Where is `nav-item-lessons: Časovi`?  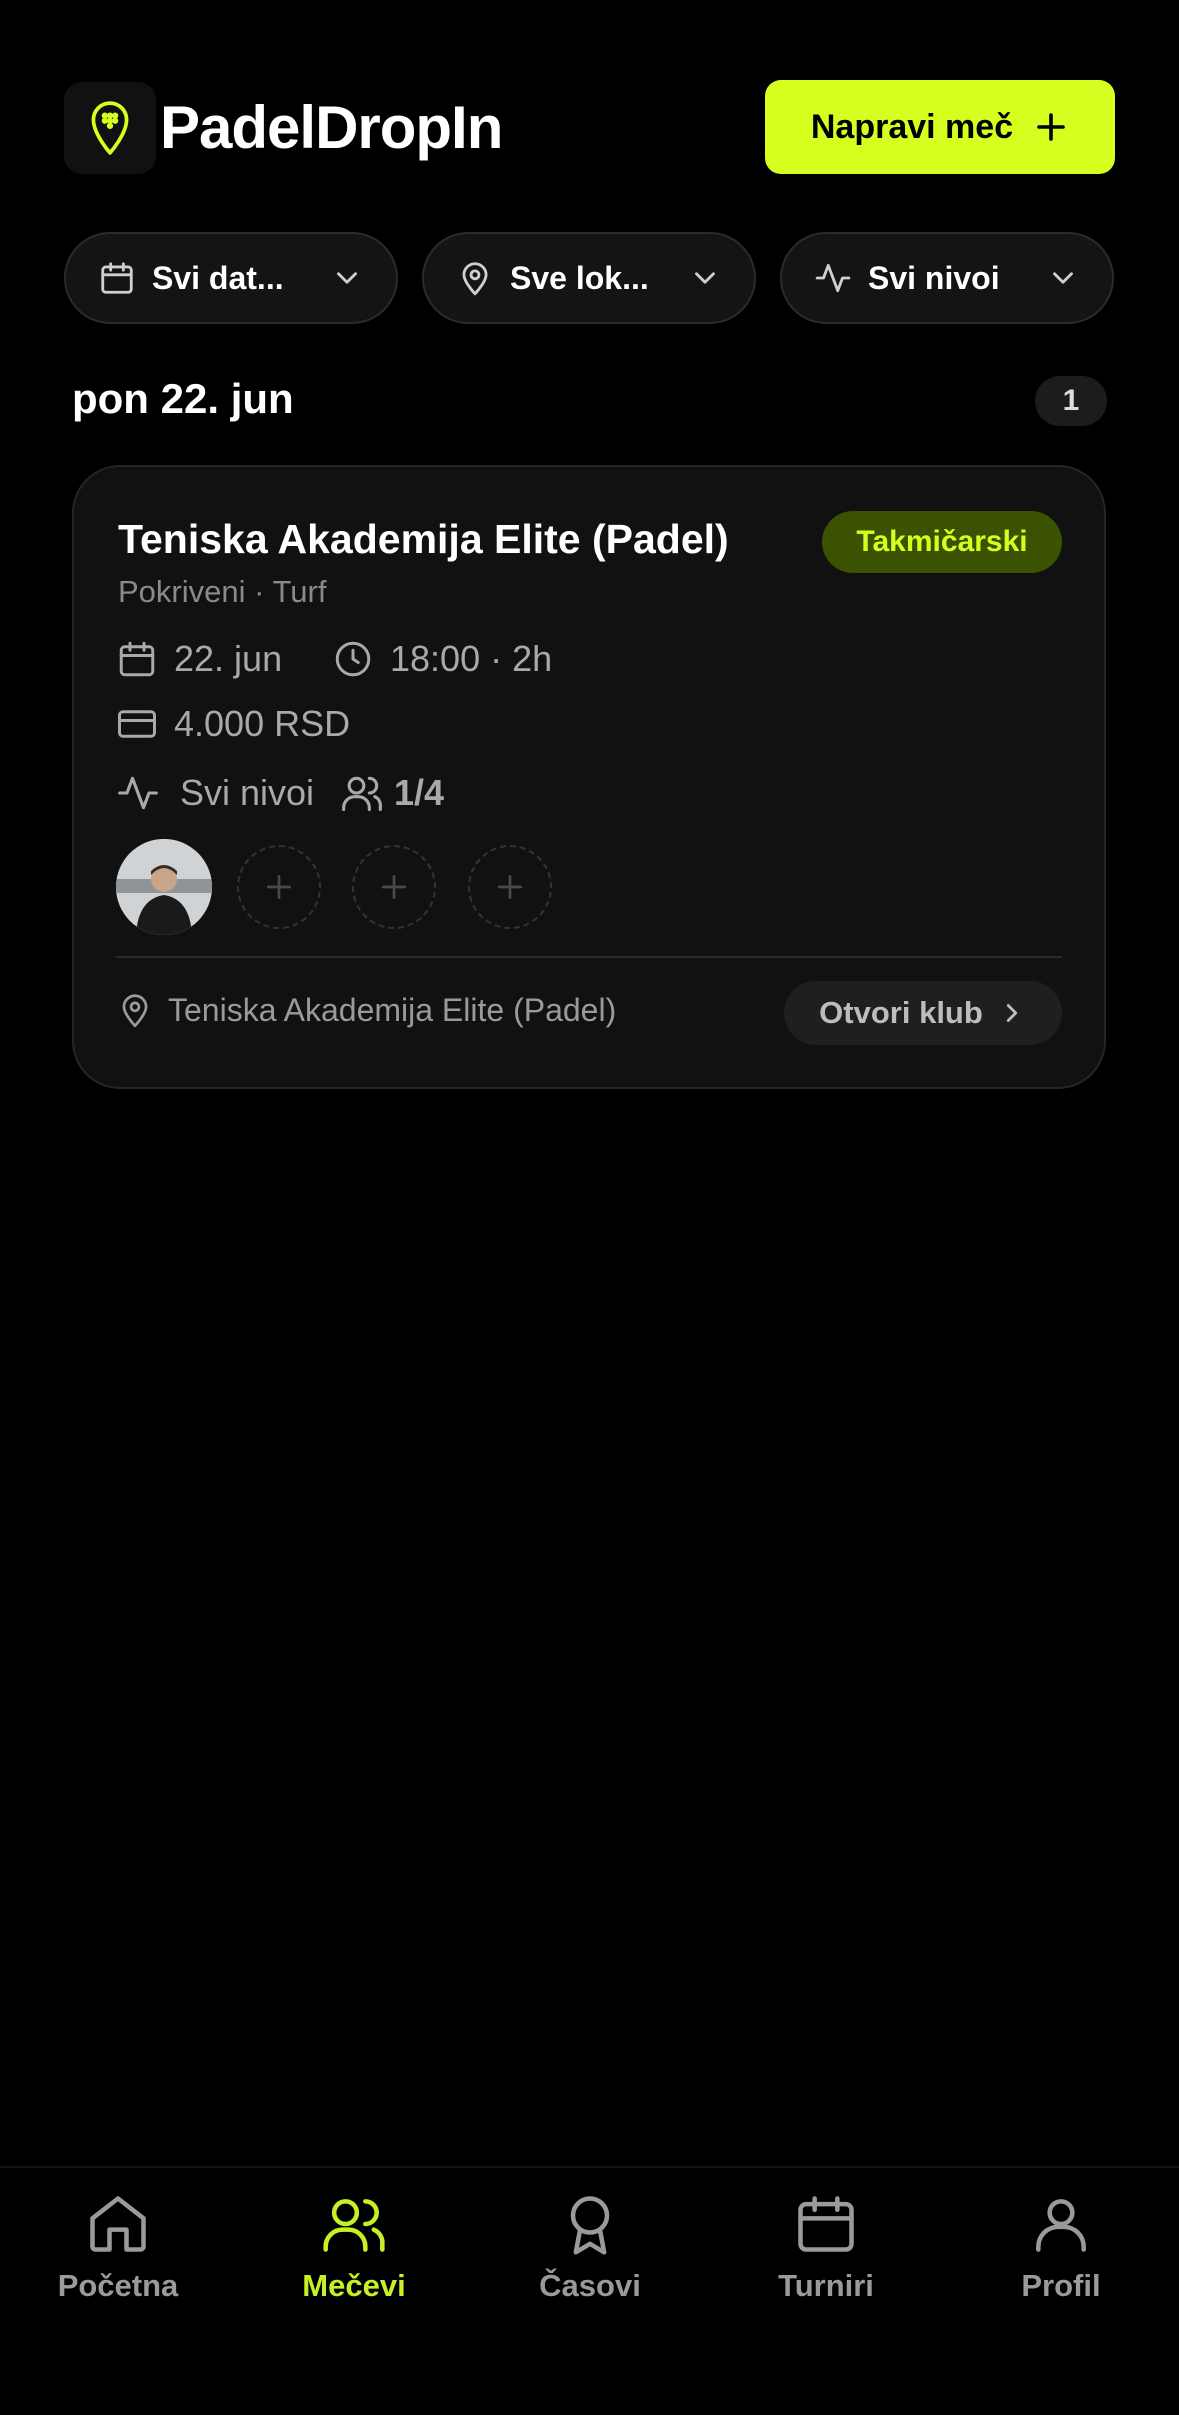 nav-item-lessons: Časovi is located at coordinates (590, 2247).